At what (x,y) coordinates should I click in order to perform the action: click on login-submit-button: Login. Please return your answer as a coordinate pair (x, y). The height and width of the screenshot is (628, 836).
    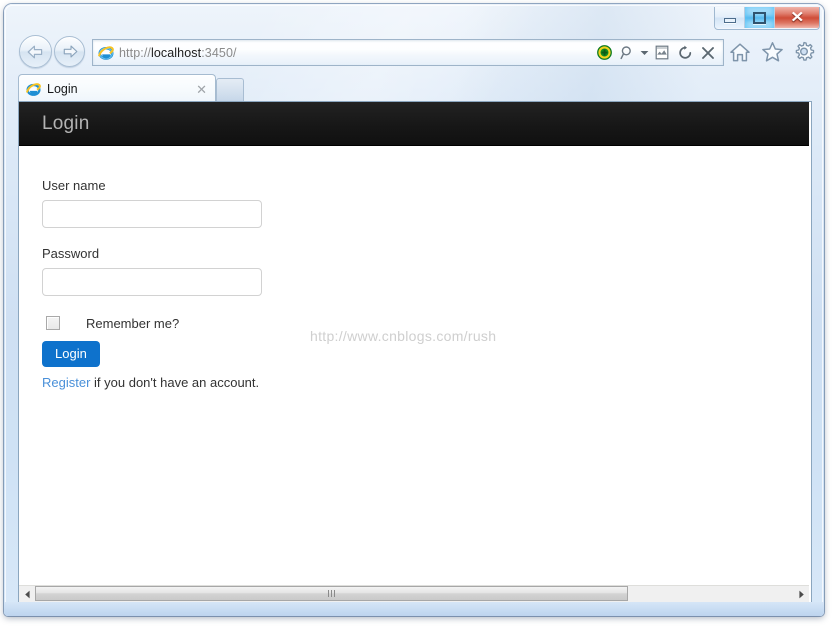
    Looking at the image, I should click on (71, 354).